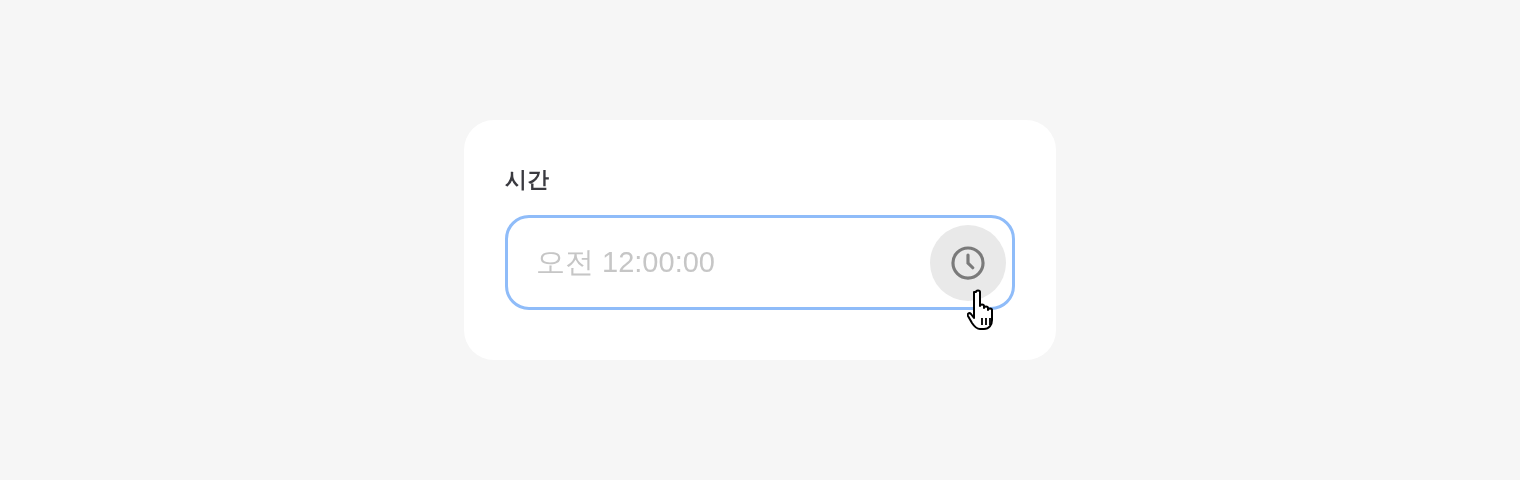 The image size is (1520, 480). What do you see at coordinates (760, 262) in the screenshot?
I see `time-field: 오전 12:00:00` at bounding box center [760, 262].